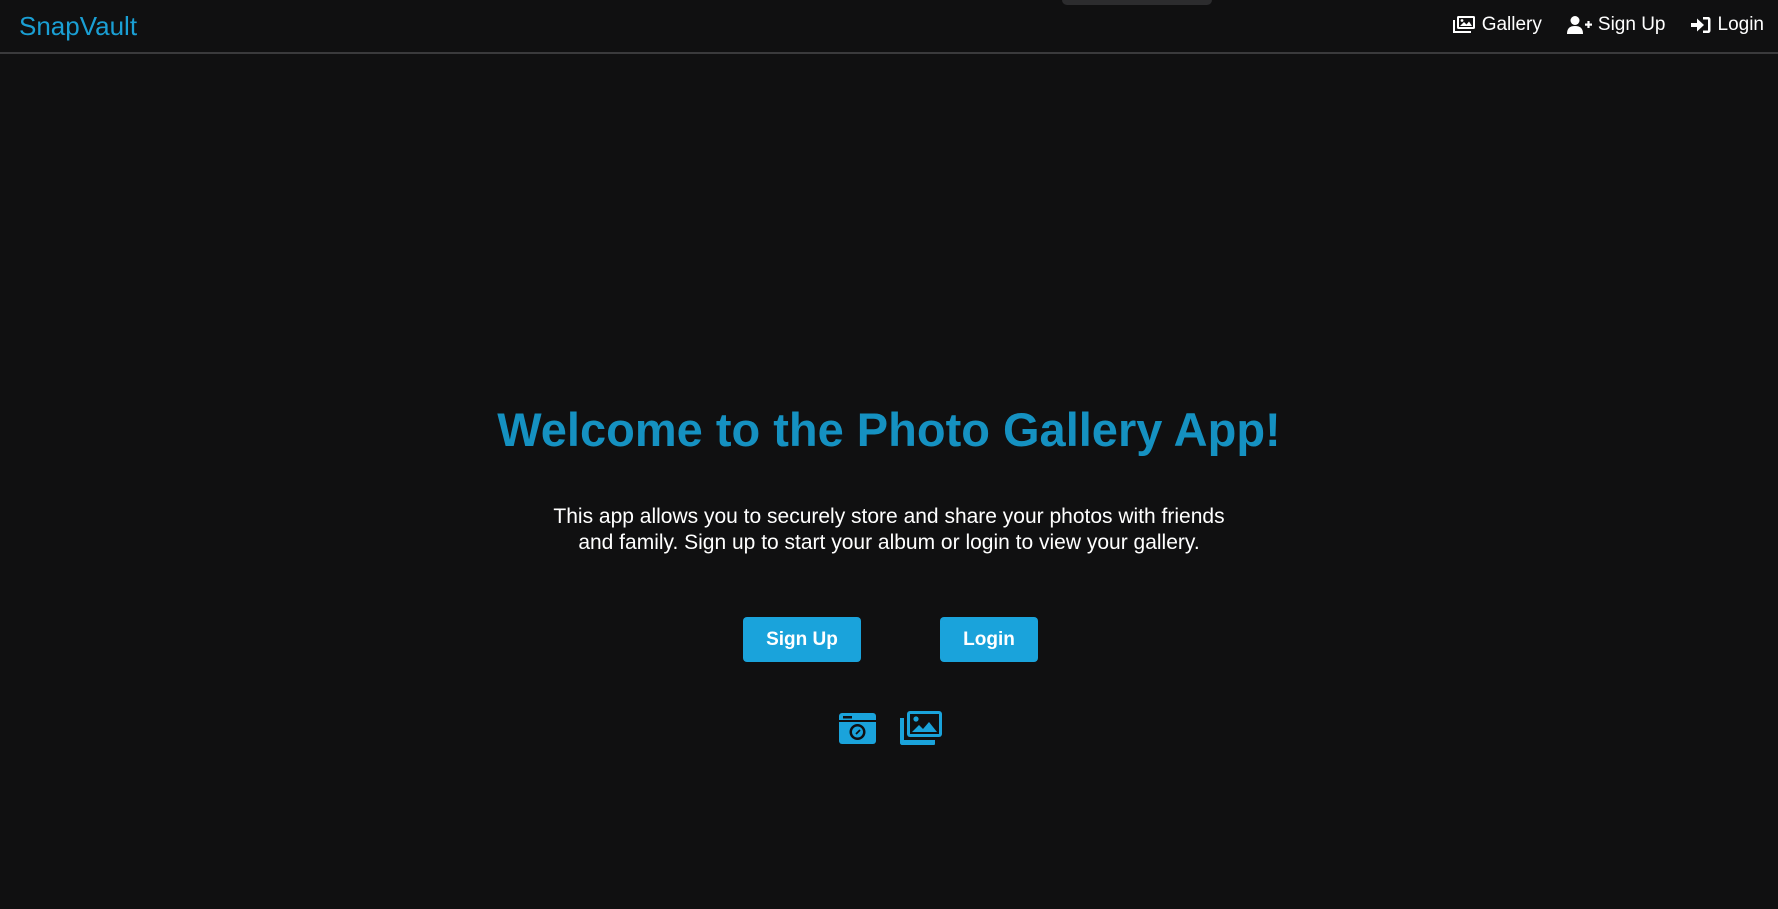  Describe the element at coordinates (1137, 2) in the screenshot. I see `top-tab-handle` at that location.